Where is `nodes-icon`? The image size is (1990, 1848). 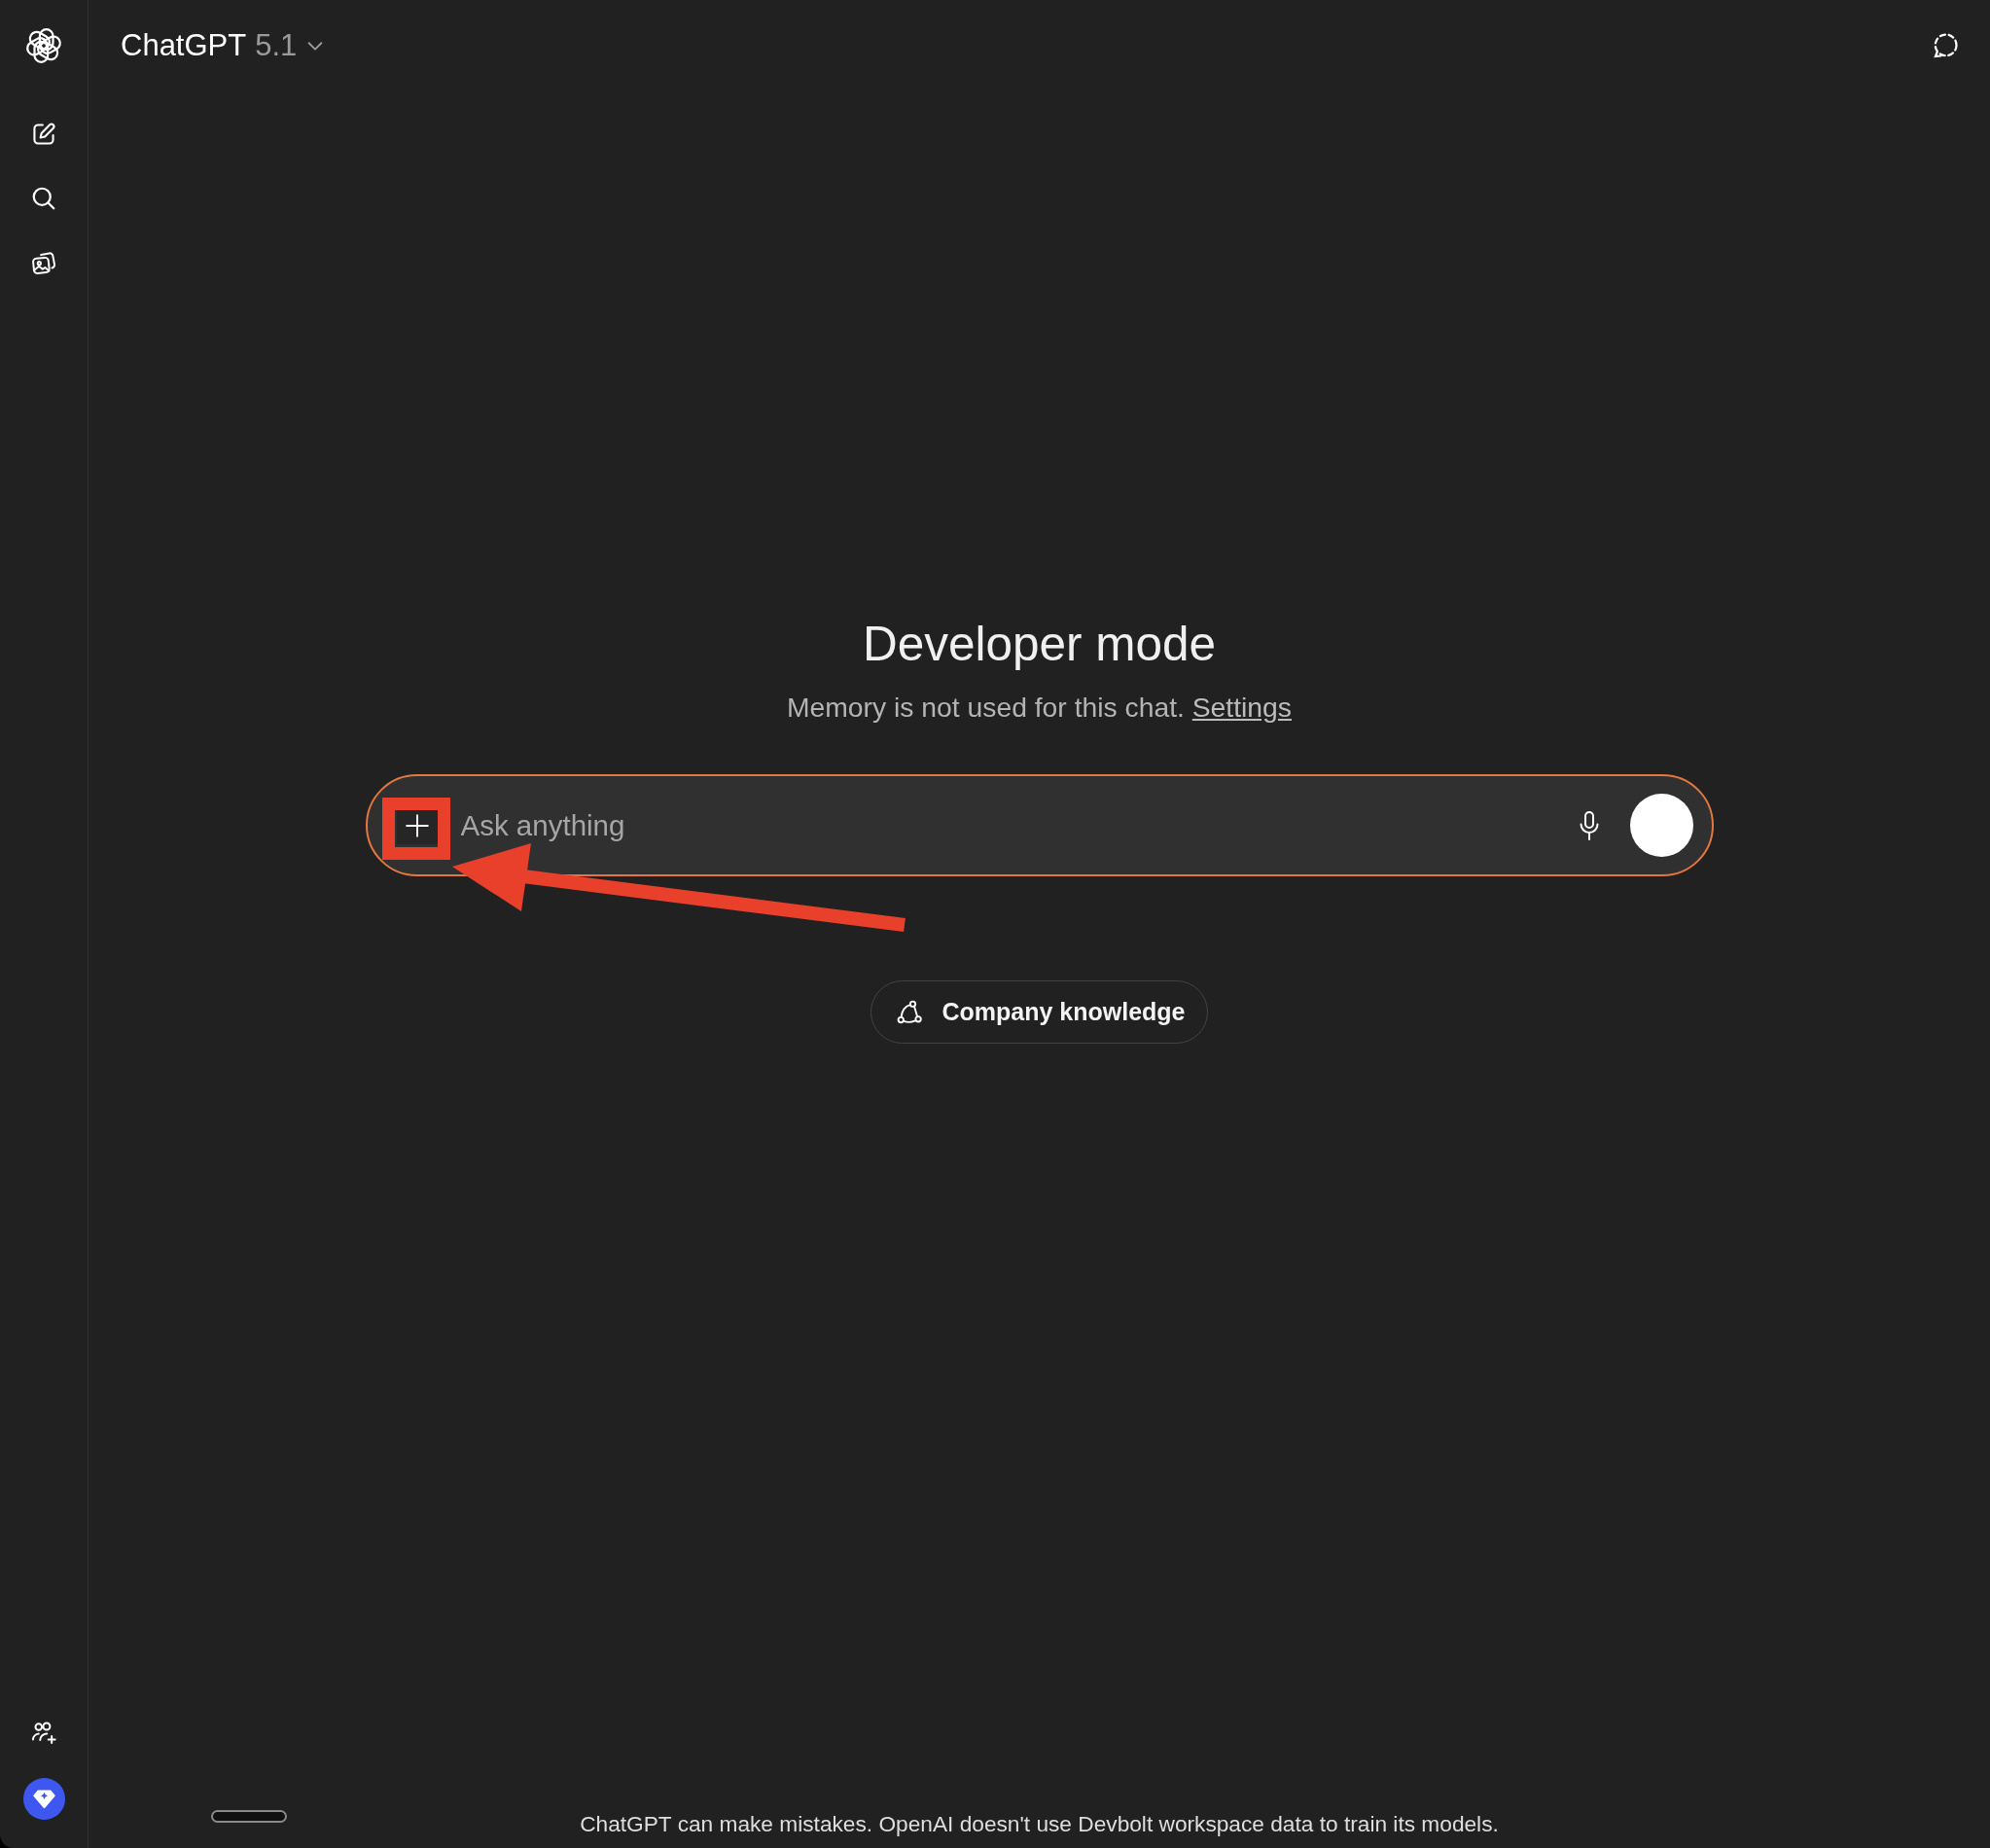
nodes-icon is located at coordinates (910, 1012).